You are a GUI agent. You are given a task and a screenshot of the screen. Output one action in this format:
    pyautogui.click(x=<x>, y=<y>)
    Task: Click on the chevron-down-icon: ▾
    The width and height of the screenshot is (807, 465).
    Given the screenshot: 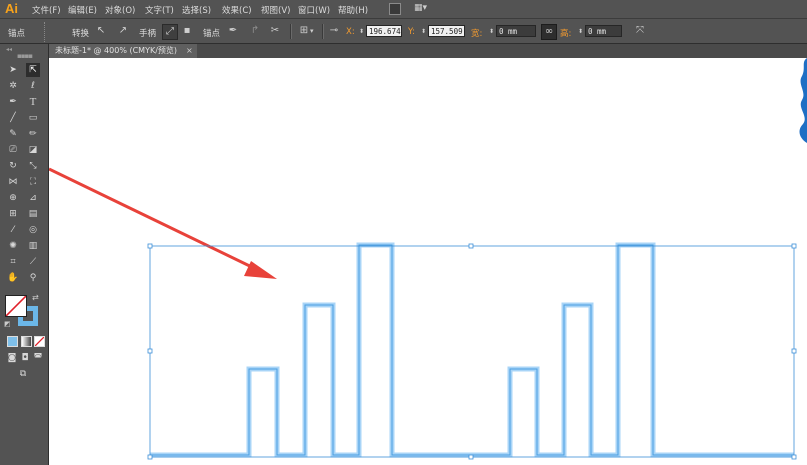 What is the action you would take?
    pyautogui.click(x=312, y=31)
    